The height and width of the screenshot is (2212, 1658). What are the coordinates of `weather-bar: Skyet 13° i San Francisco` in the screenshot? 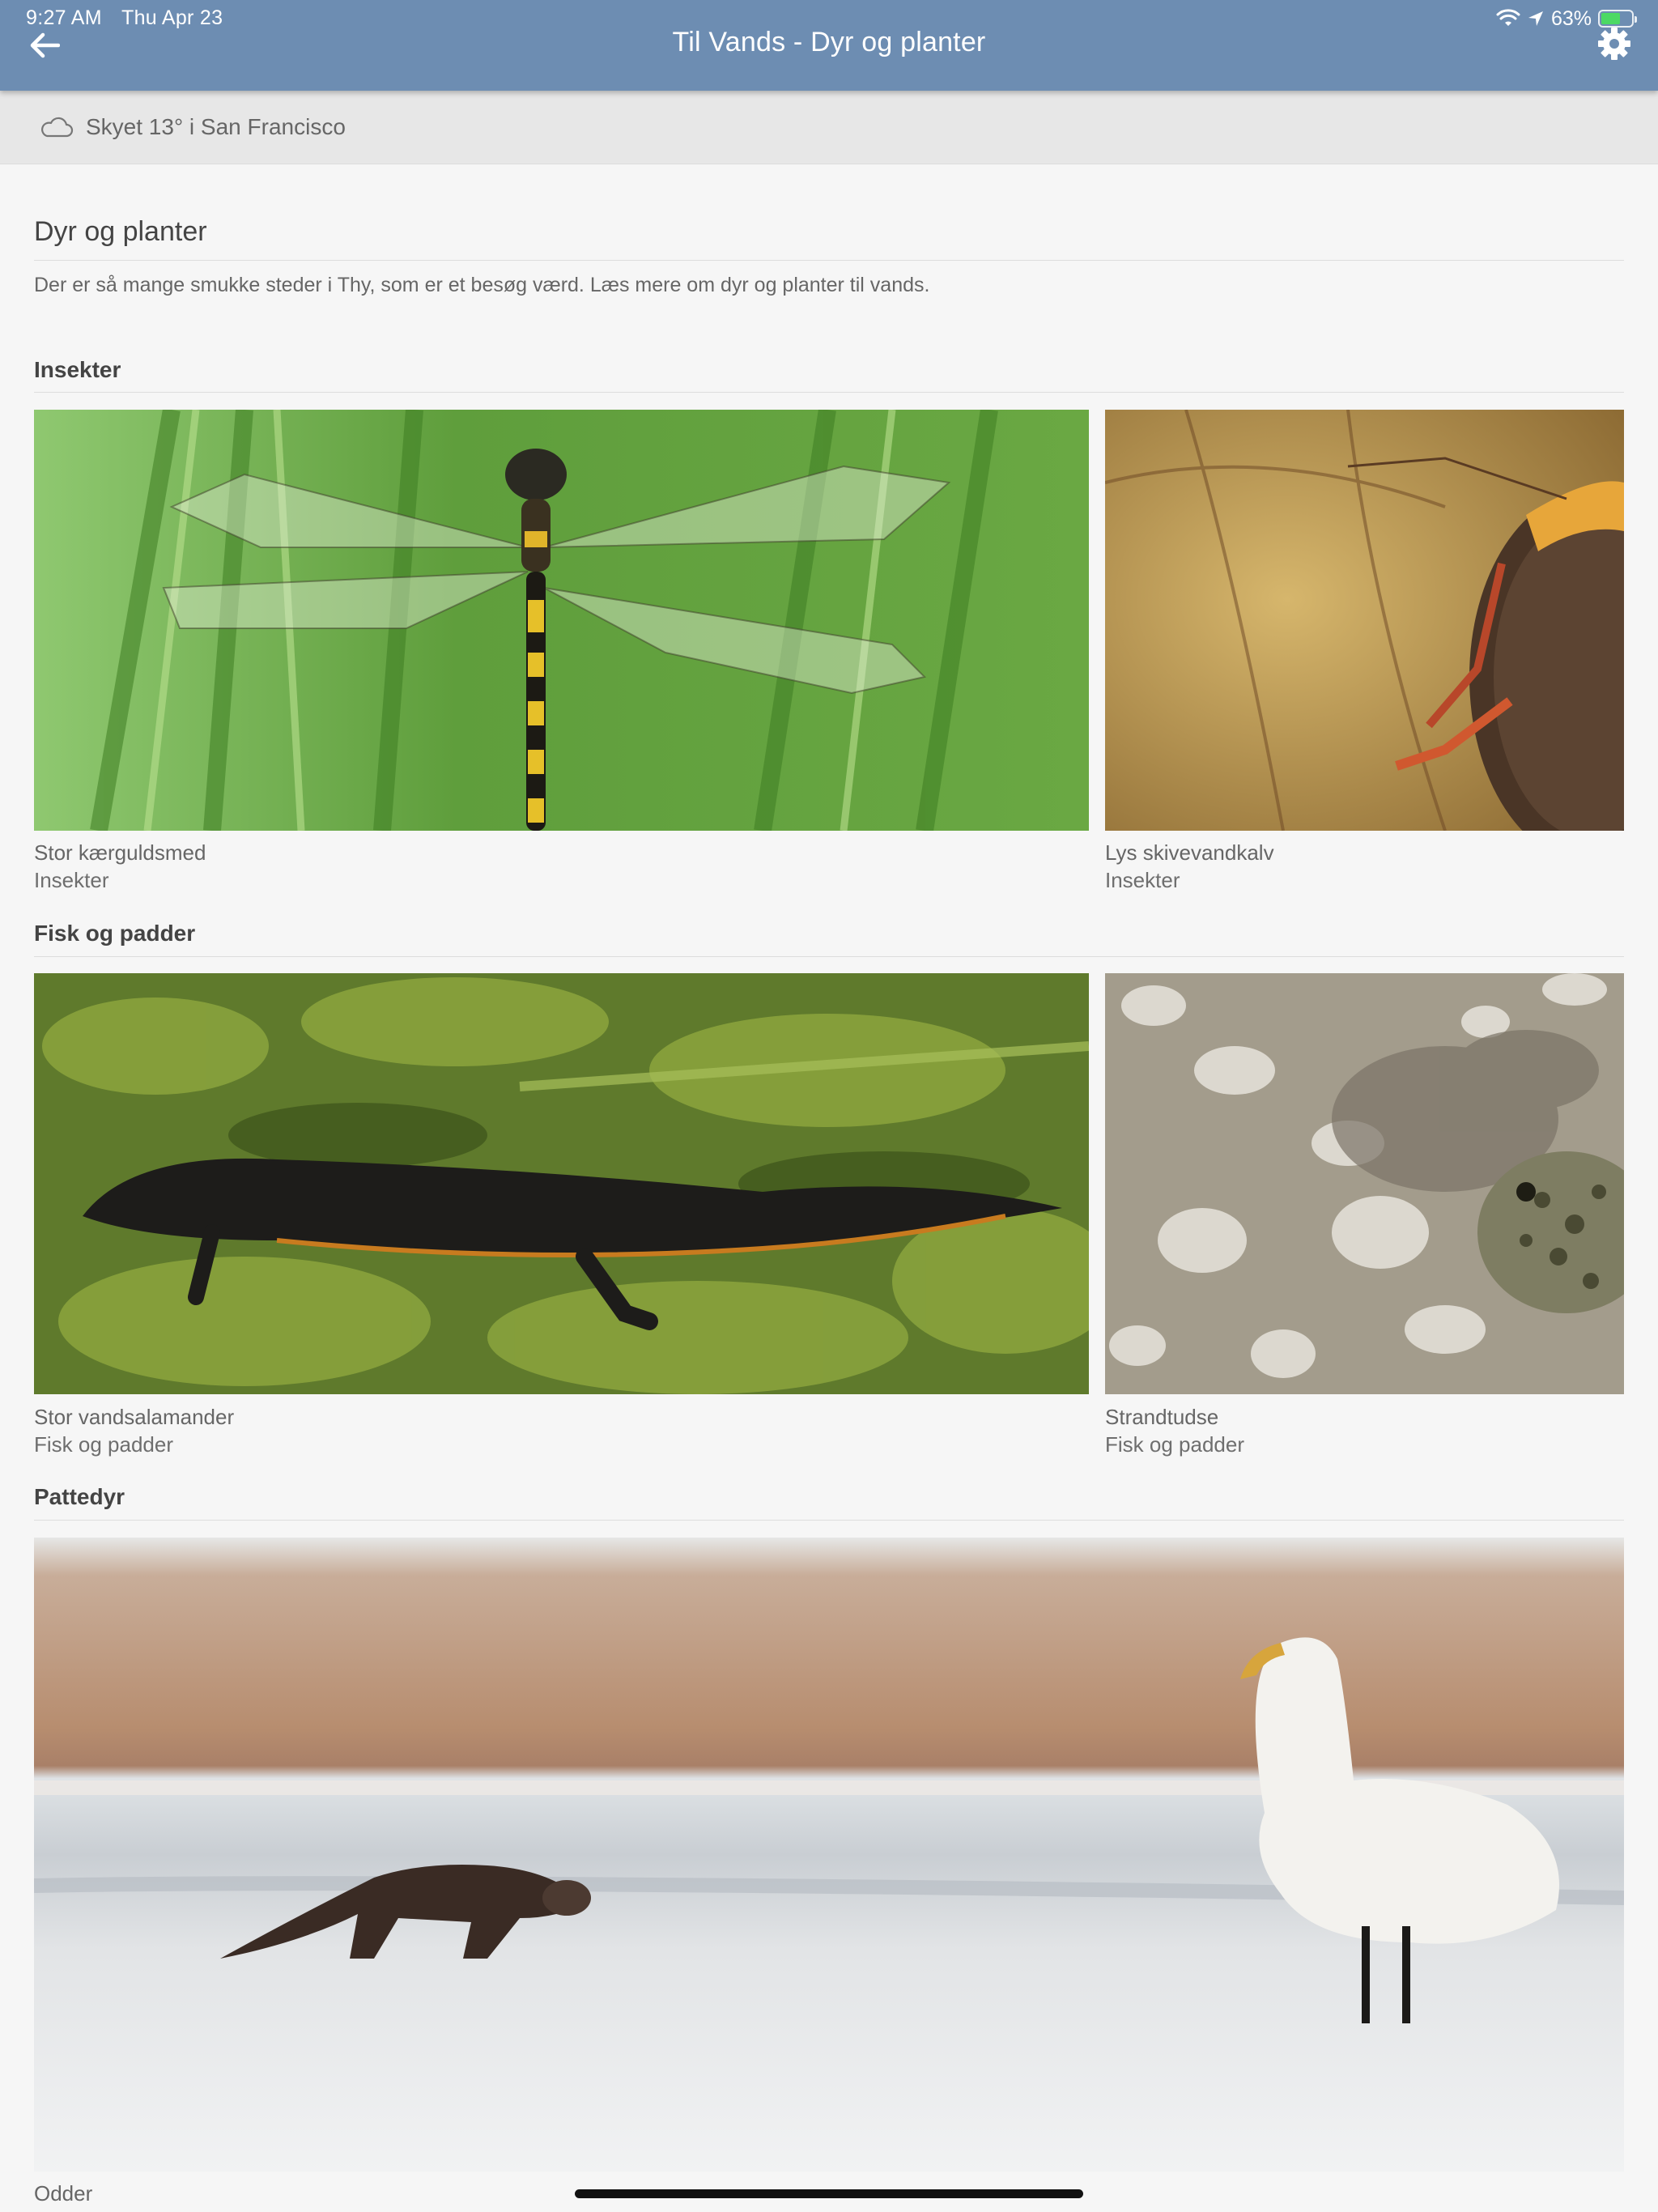 It's located at (829, 127).